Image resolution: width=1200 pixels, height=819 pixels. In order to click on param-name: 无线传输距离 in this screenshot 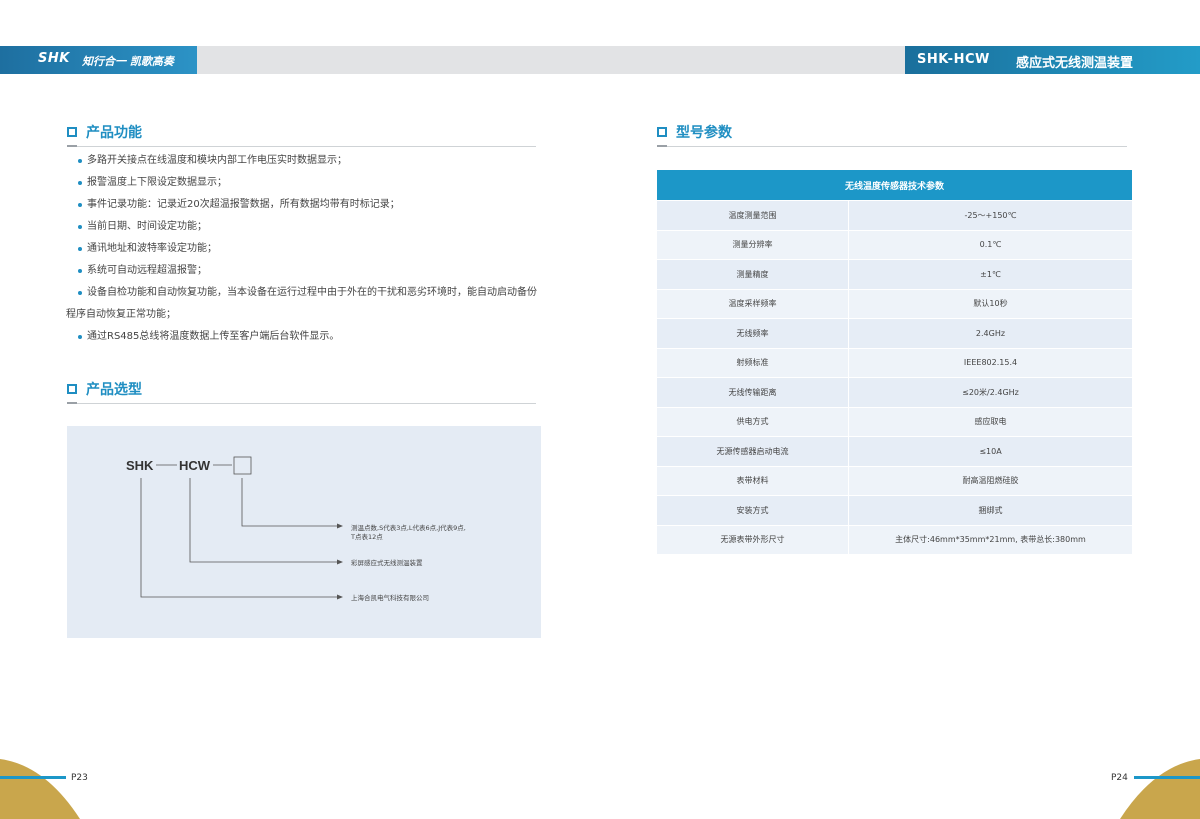, I will do `click(753, 392)`.